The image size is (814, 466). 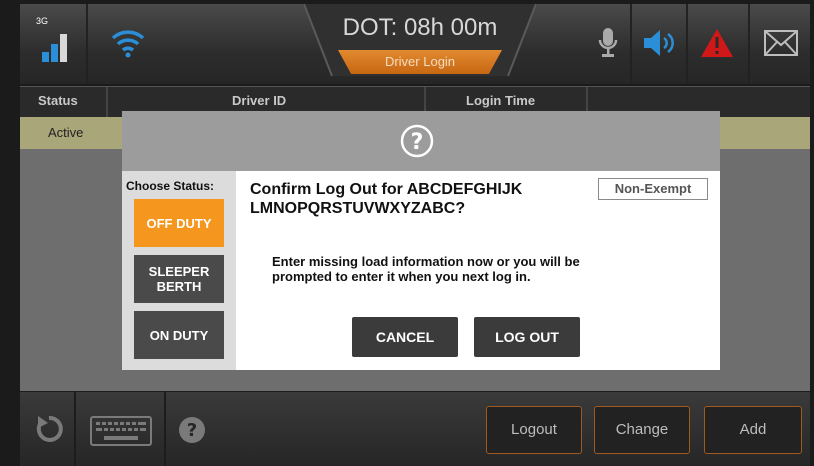 I want to click on column-header-login-time: Login Time, so click(x=501, y=100).